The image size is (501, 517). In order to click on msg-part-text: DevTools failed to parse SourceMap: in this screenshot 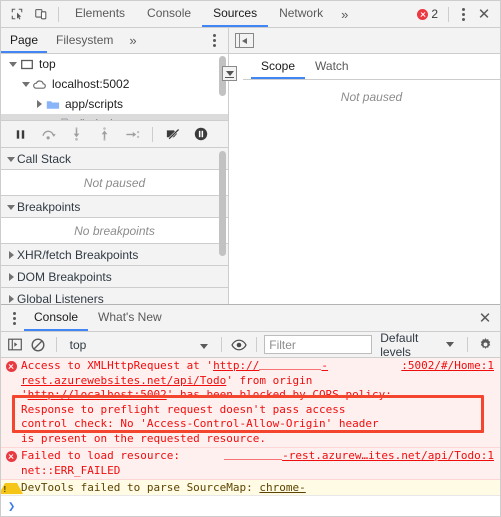, I will do `click(140, 487)`.